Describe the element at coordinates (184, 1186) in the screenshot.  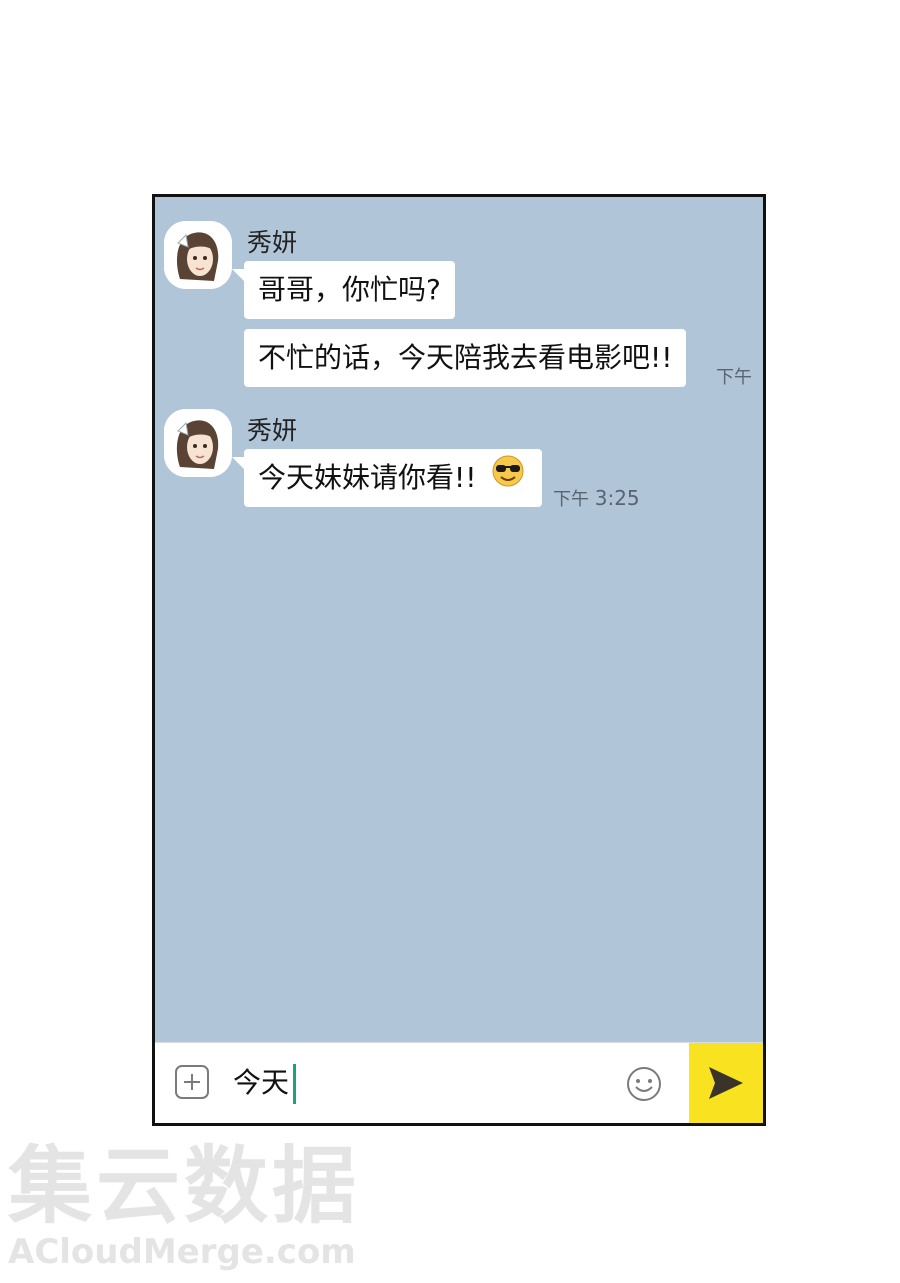
I see `watermark-cn: 集云数据` at that location.